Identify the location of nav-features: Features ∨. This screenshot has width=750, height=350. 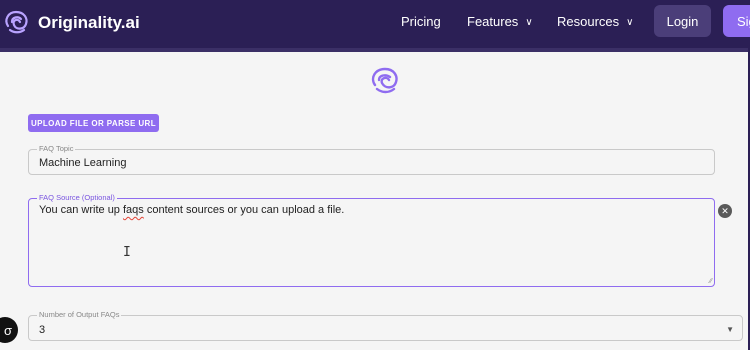
(500, 21).